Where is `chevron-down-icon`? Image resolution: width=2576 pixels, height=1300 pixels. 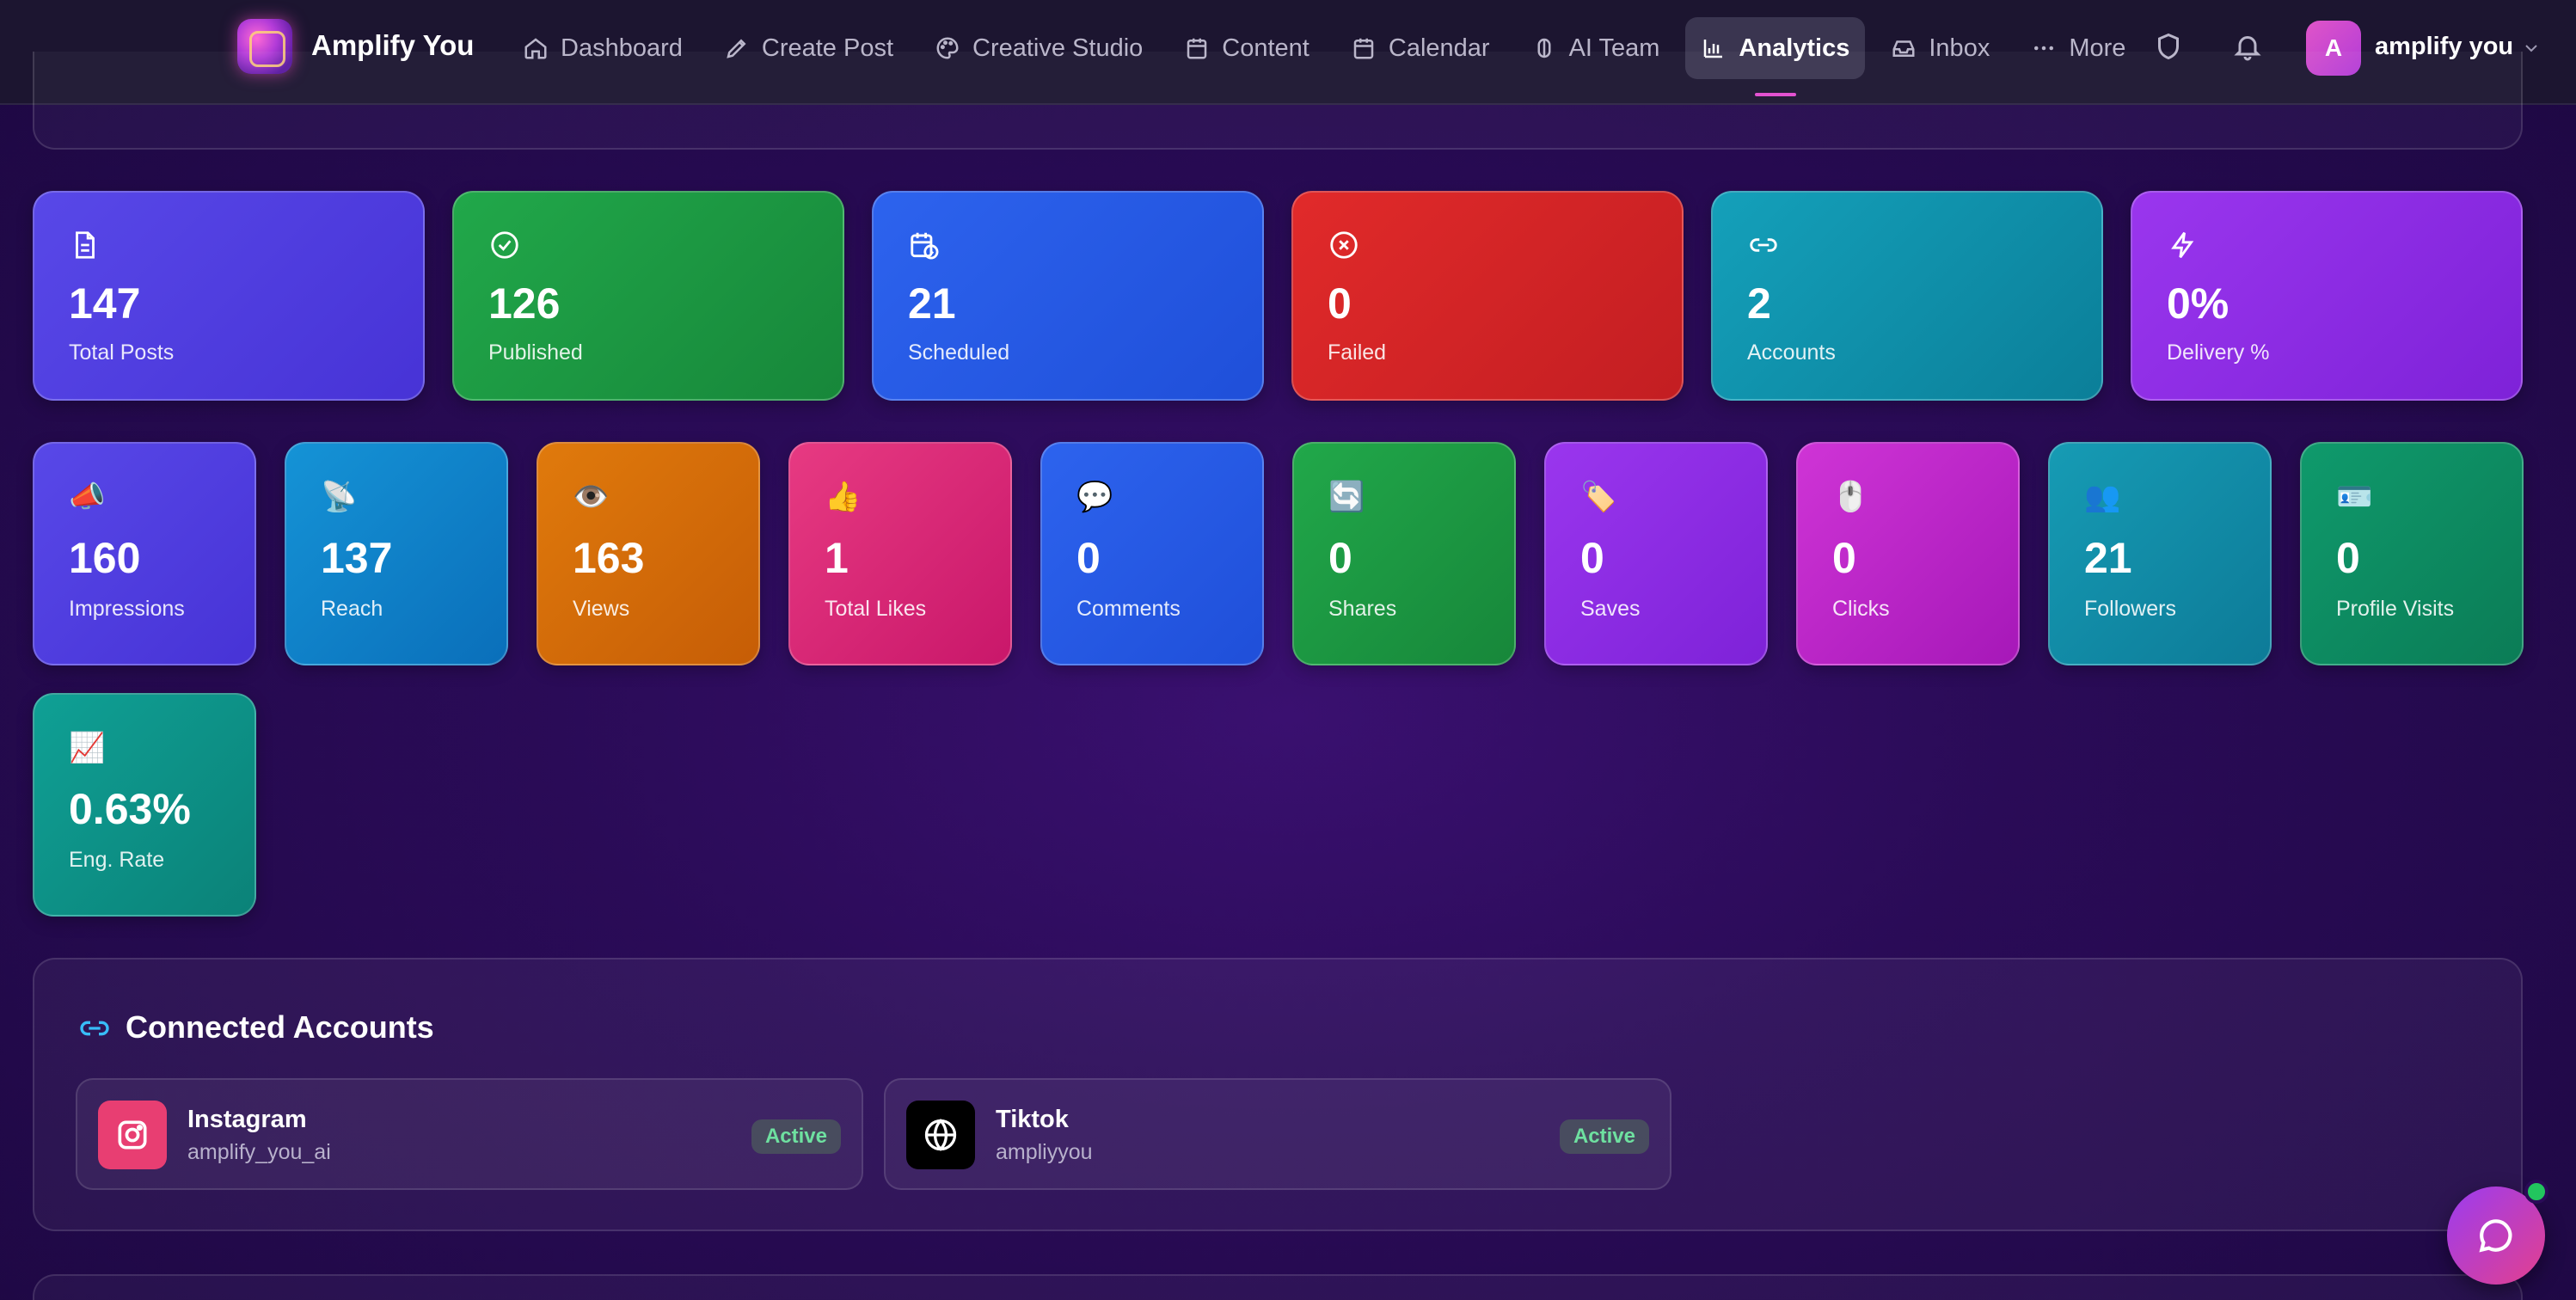
chevron-down-icon is located at coordinates (2531, 48).